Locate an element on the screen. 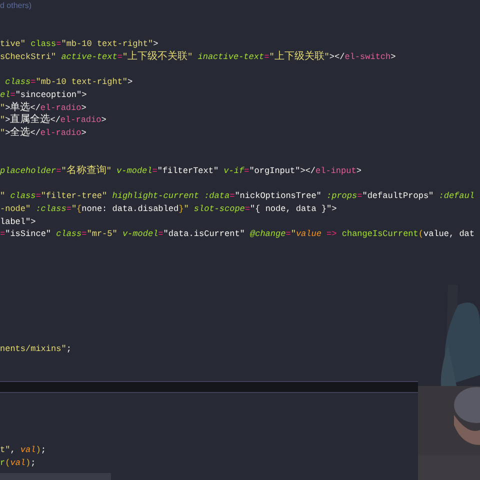  code-line: sCheckStri" active-text="上下级不关联" inactive-text="上下级关联"></el-switch> is located at coordinates (198, 57).